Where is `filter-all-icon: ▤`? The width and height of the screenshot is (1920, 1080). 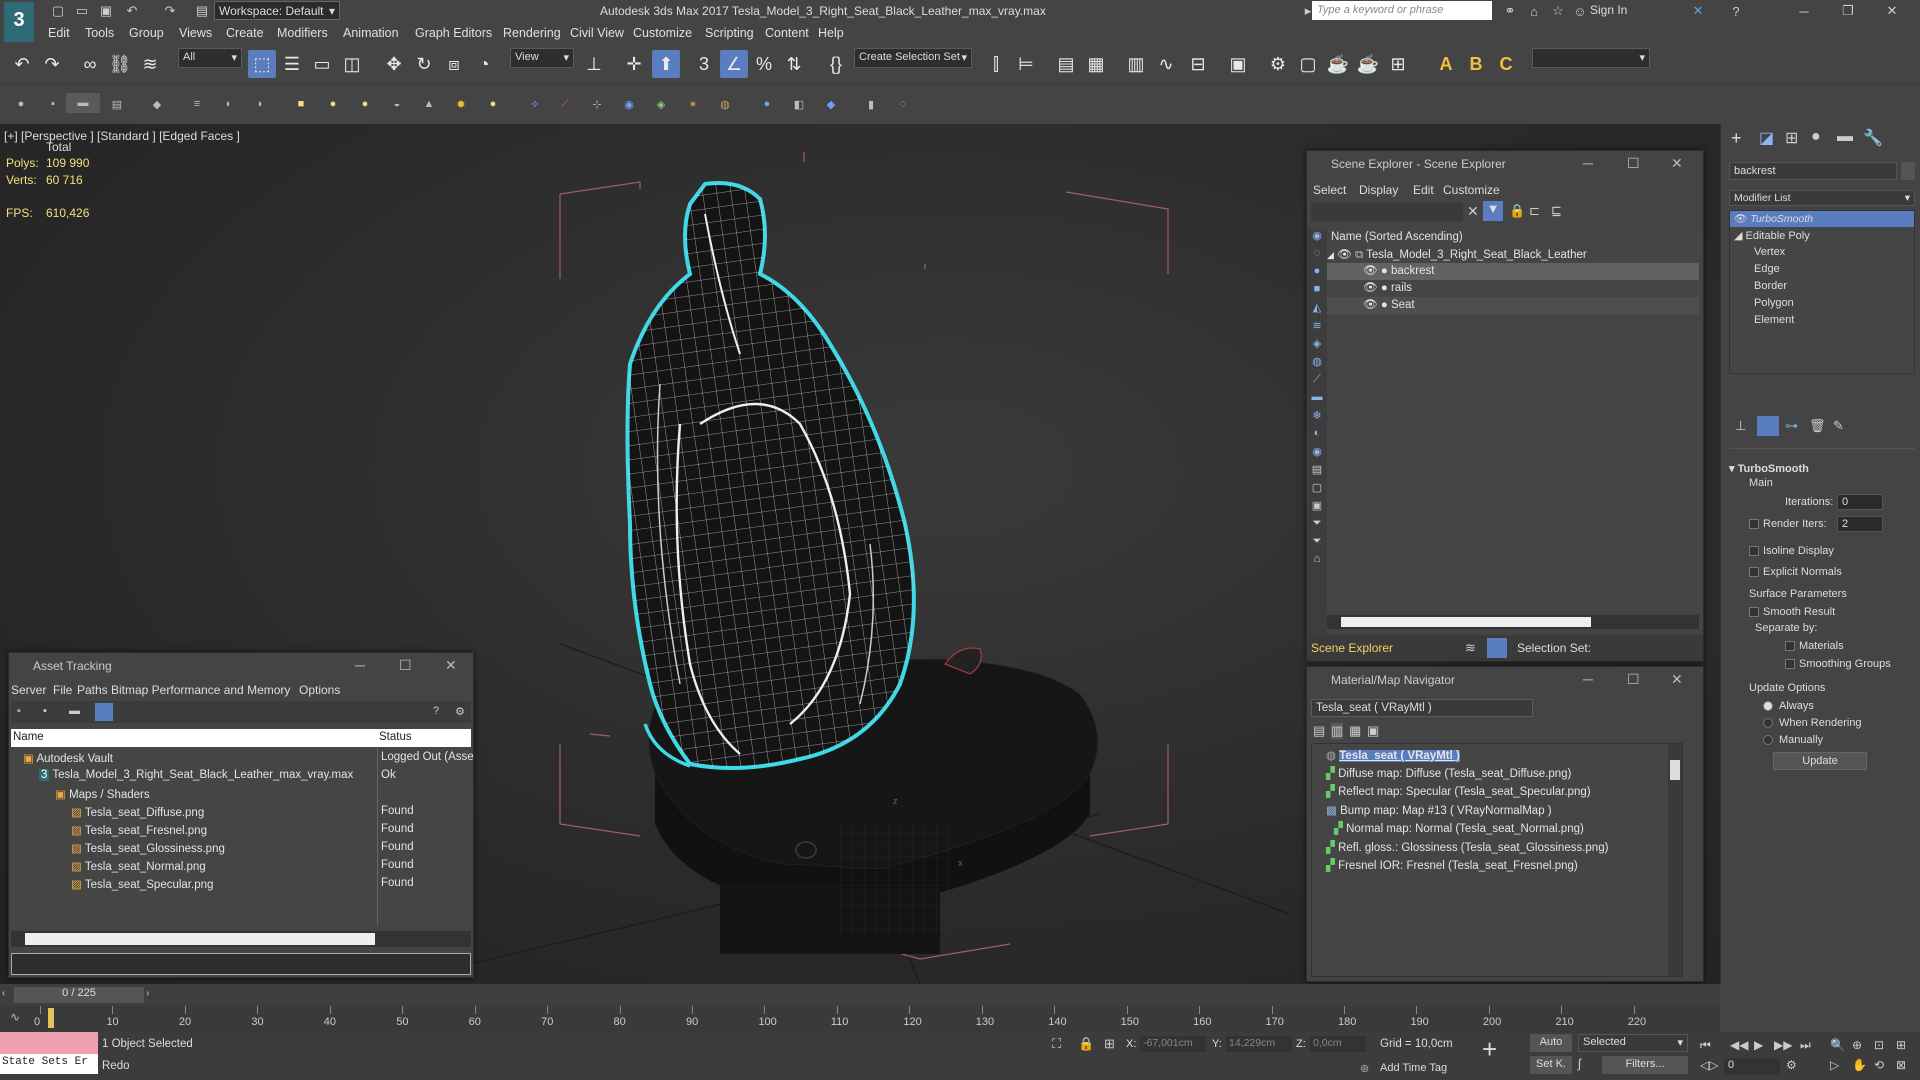
filter-all-icon: ▤ is located at coordinates (1317, 472).